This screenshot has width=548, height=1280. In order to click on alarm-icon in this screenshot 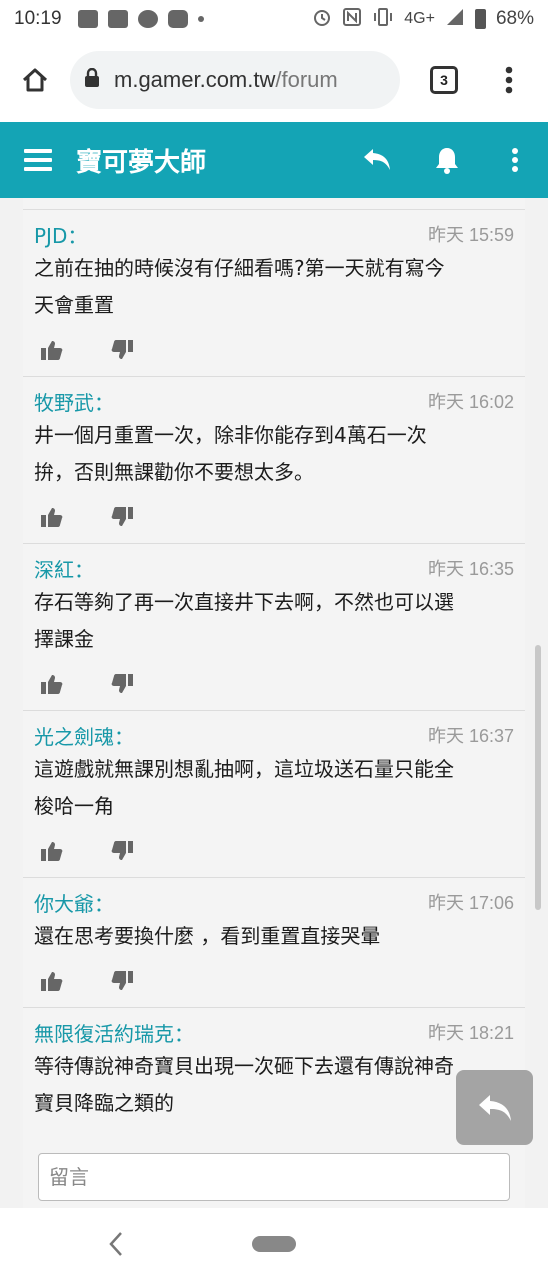, I will do `click(322, 19)`.